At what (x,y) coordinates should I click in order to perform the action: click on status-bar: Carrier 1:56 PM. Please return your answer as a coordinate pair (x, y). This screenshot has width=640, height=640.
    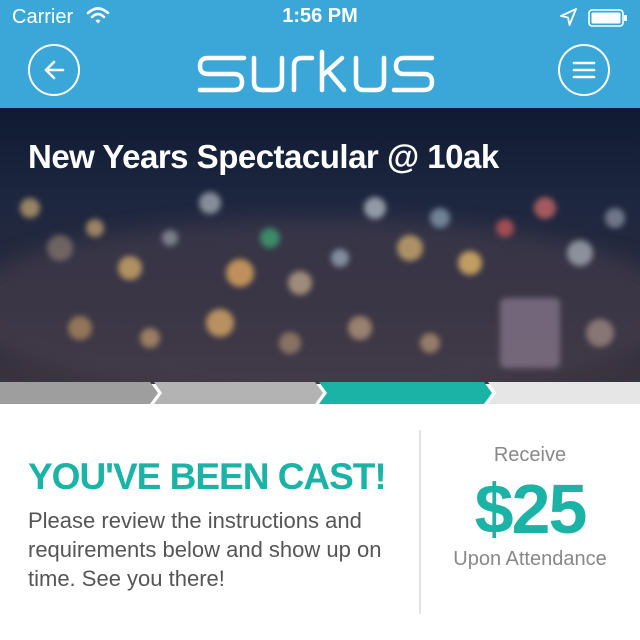
    Looking at the image, I should click on (320, 18).